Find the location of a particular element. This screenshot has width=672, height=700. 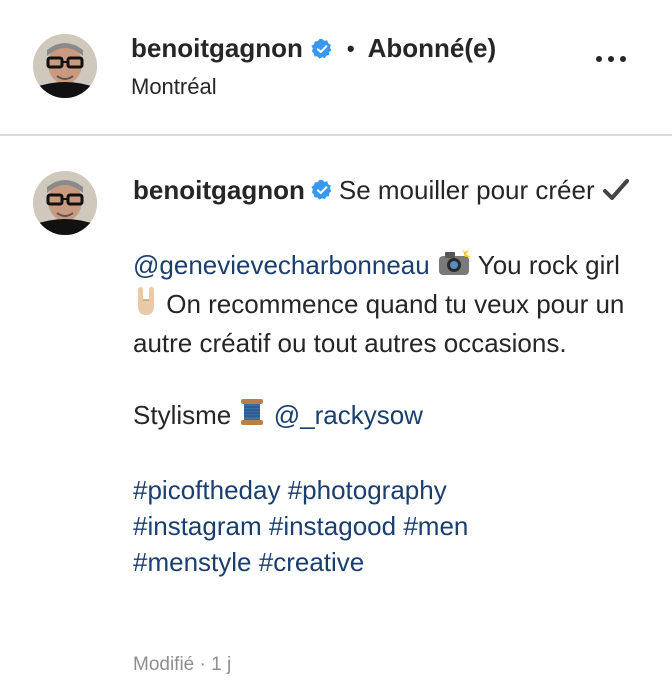

avatar is located at coordinates (65, 66).